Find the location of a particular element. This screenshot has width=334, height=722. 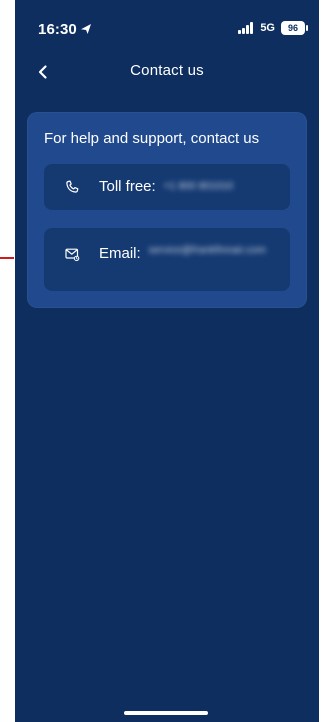

nav-bar: Contact us is located at coordinates (167, 72).